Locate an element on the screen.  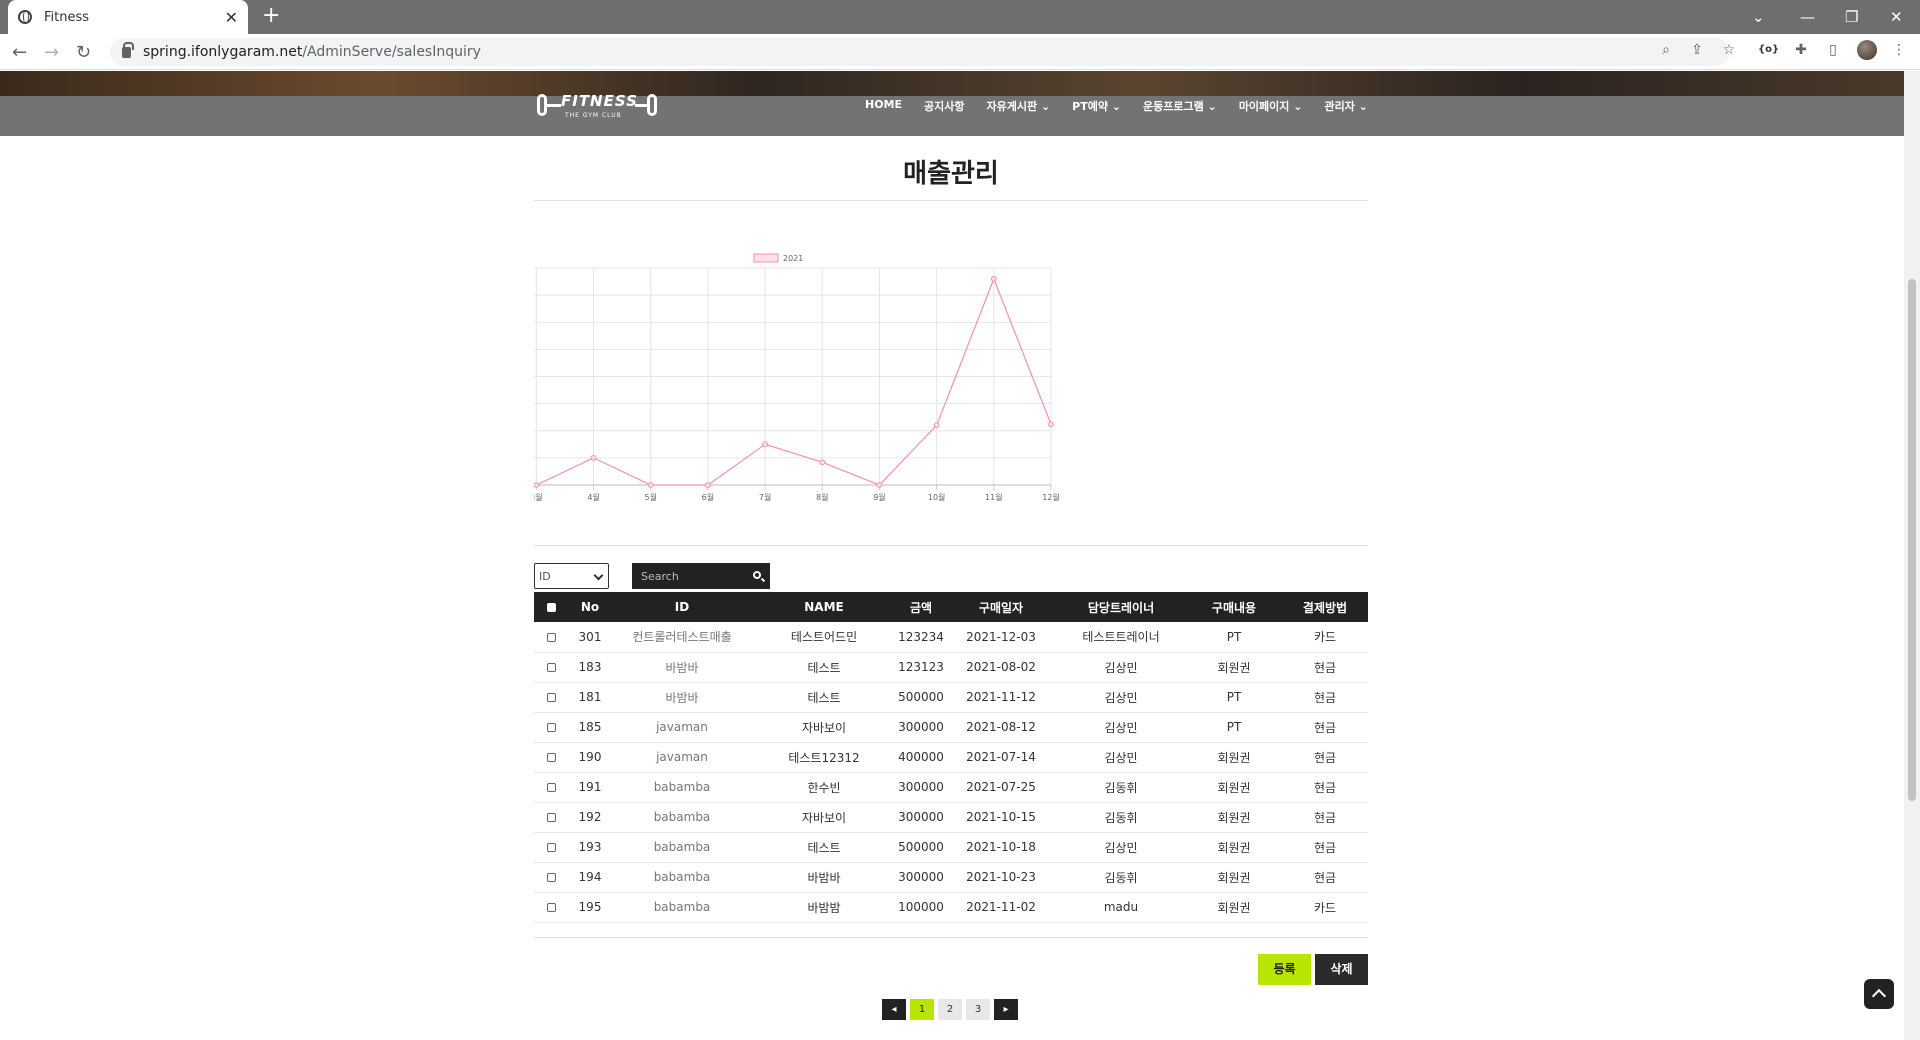
table-row: 191 babamba 한수빈 300000 2021-07-25 김동휘 회원권 현금 is located at coordinates (951, 787).